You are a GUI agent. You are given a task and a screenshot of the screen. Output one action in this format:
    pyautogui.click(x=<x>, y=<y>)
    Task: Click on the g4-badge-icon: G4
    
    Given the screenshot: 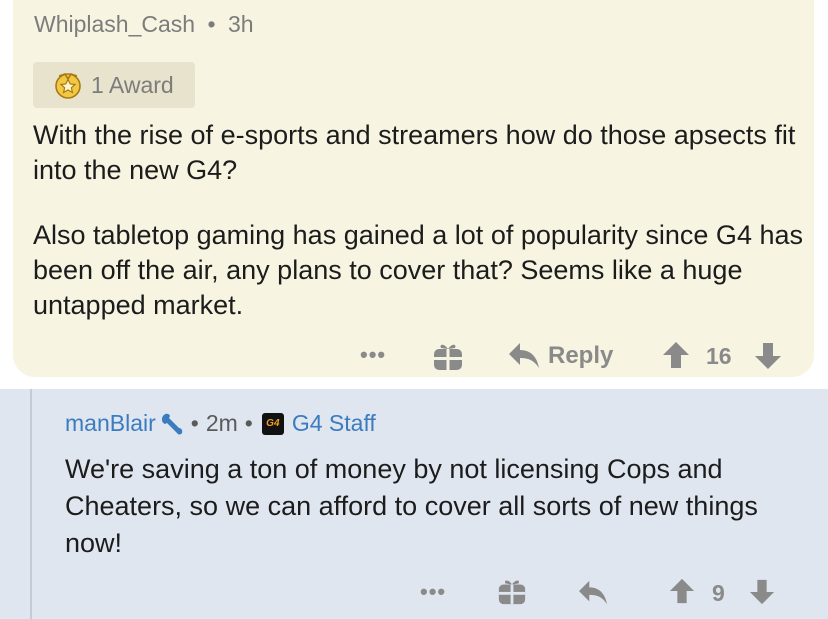 What is the action you would take?
    pyautogui.click(x=272, y=423)
    